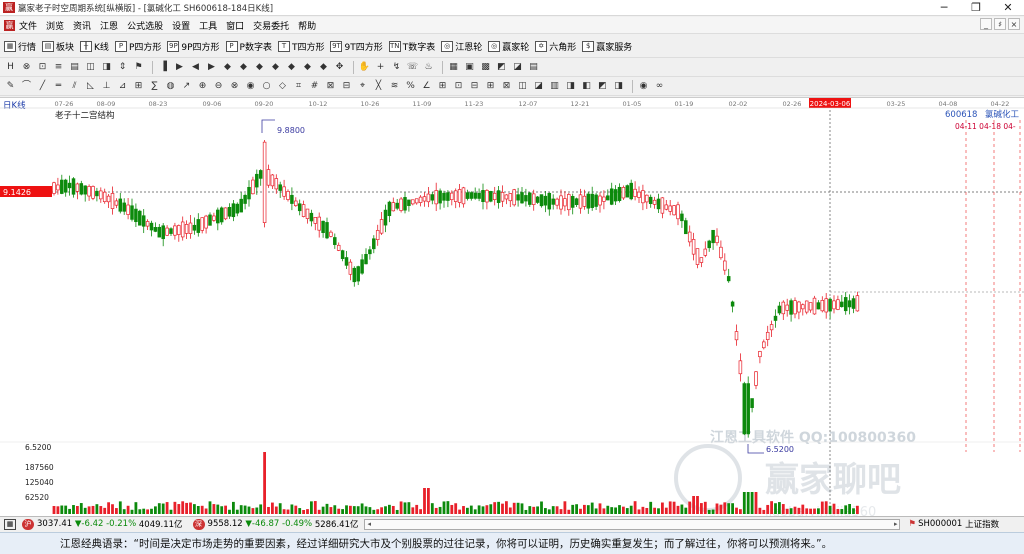 This screenshot has height=554, width=1024. I want to click on toolbar2-button-icon-27: ♨, so click(428, 67).